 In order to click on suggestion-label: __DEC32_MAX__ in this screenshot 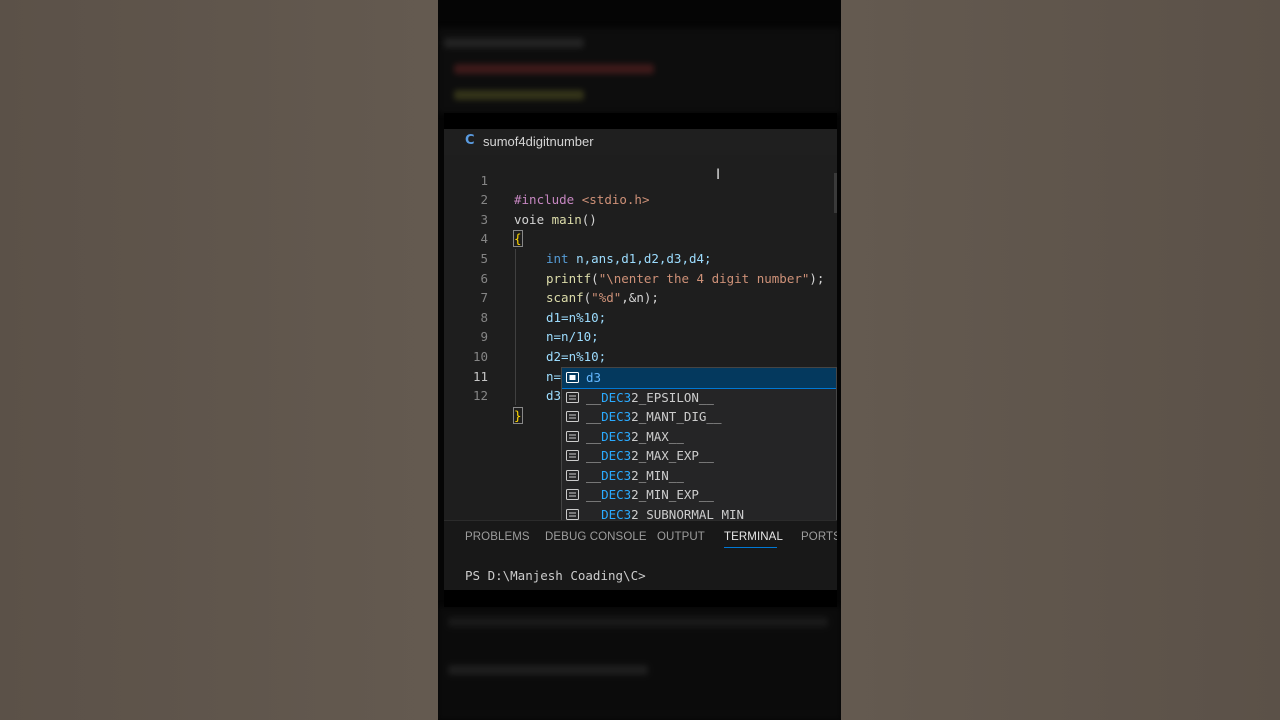, I will do `click(635, 437)`.